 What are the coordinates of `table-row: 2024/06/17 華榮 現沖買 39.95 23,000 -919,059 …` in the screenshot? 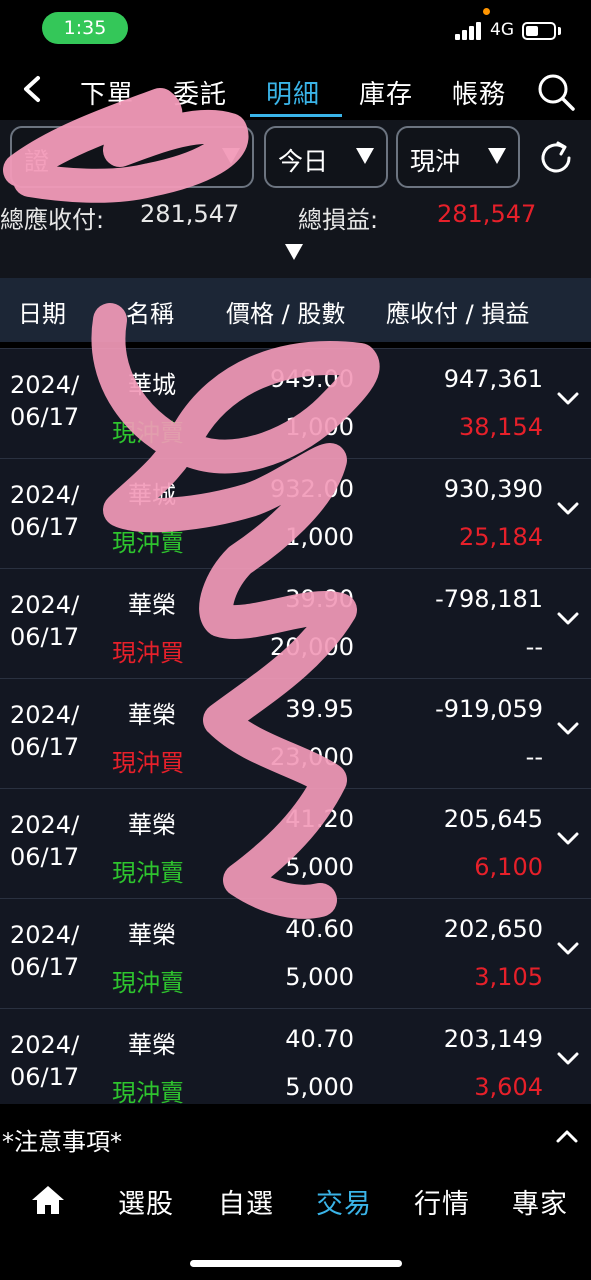 It's located at (295, 733).